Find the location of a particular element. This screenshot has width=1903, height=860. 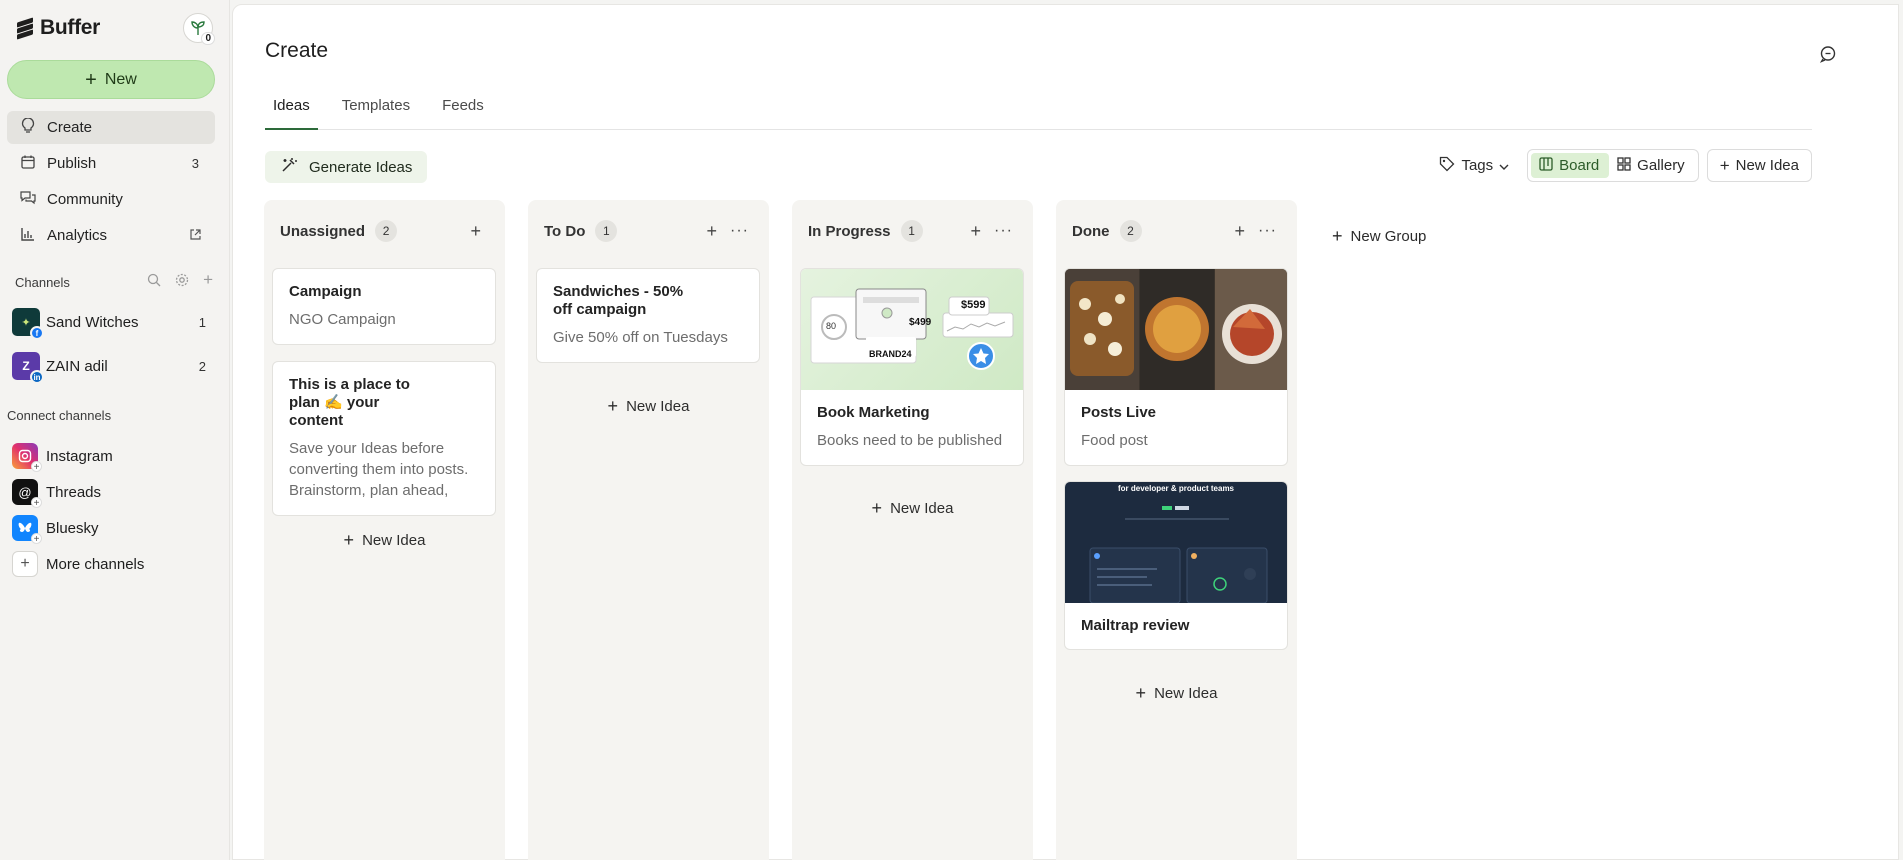

tab-templates: Templates is located at coordinates (376, 109).